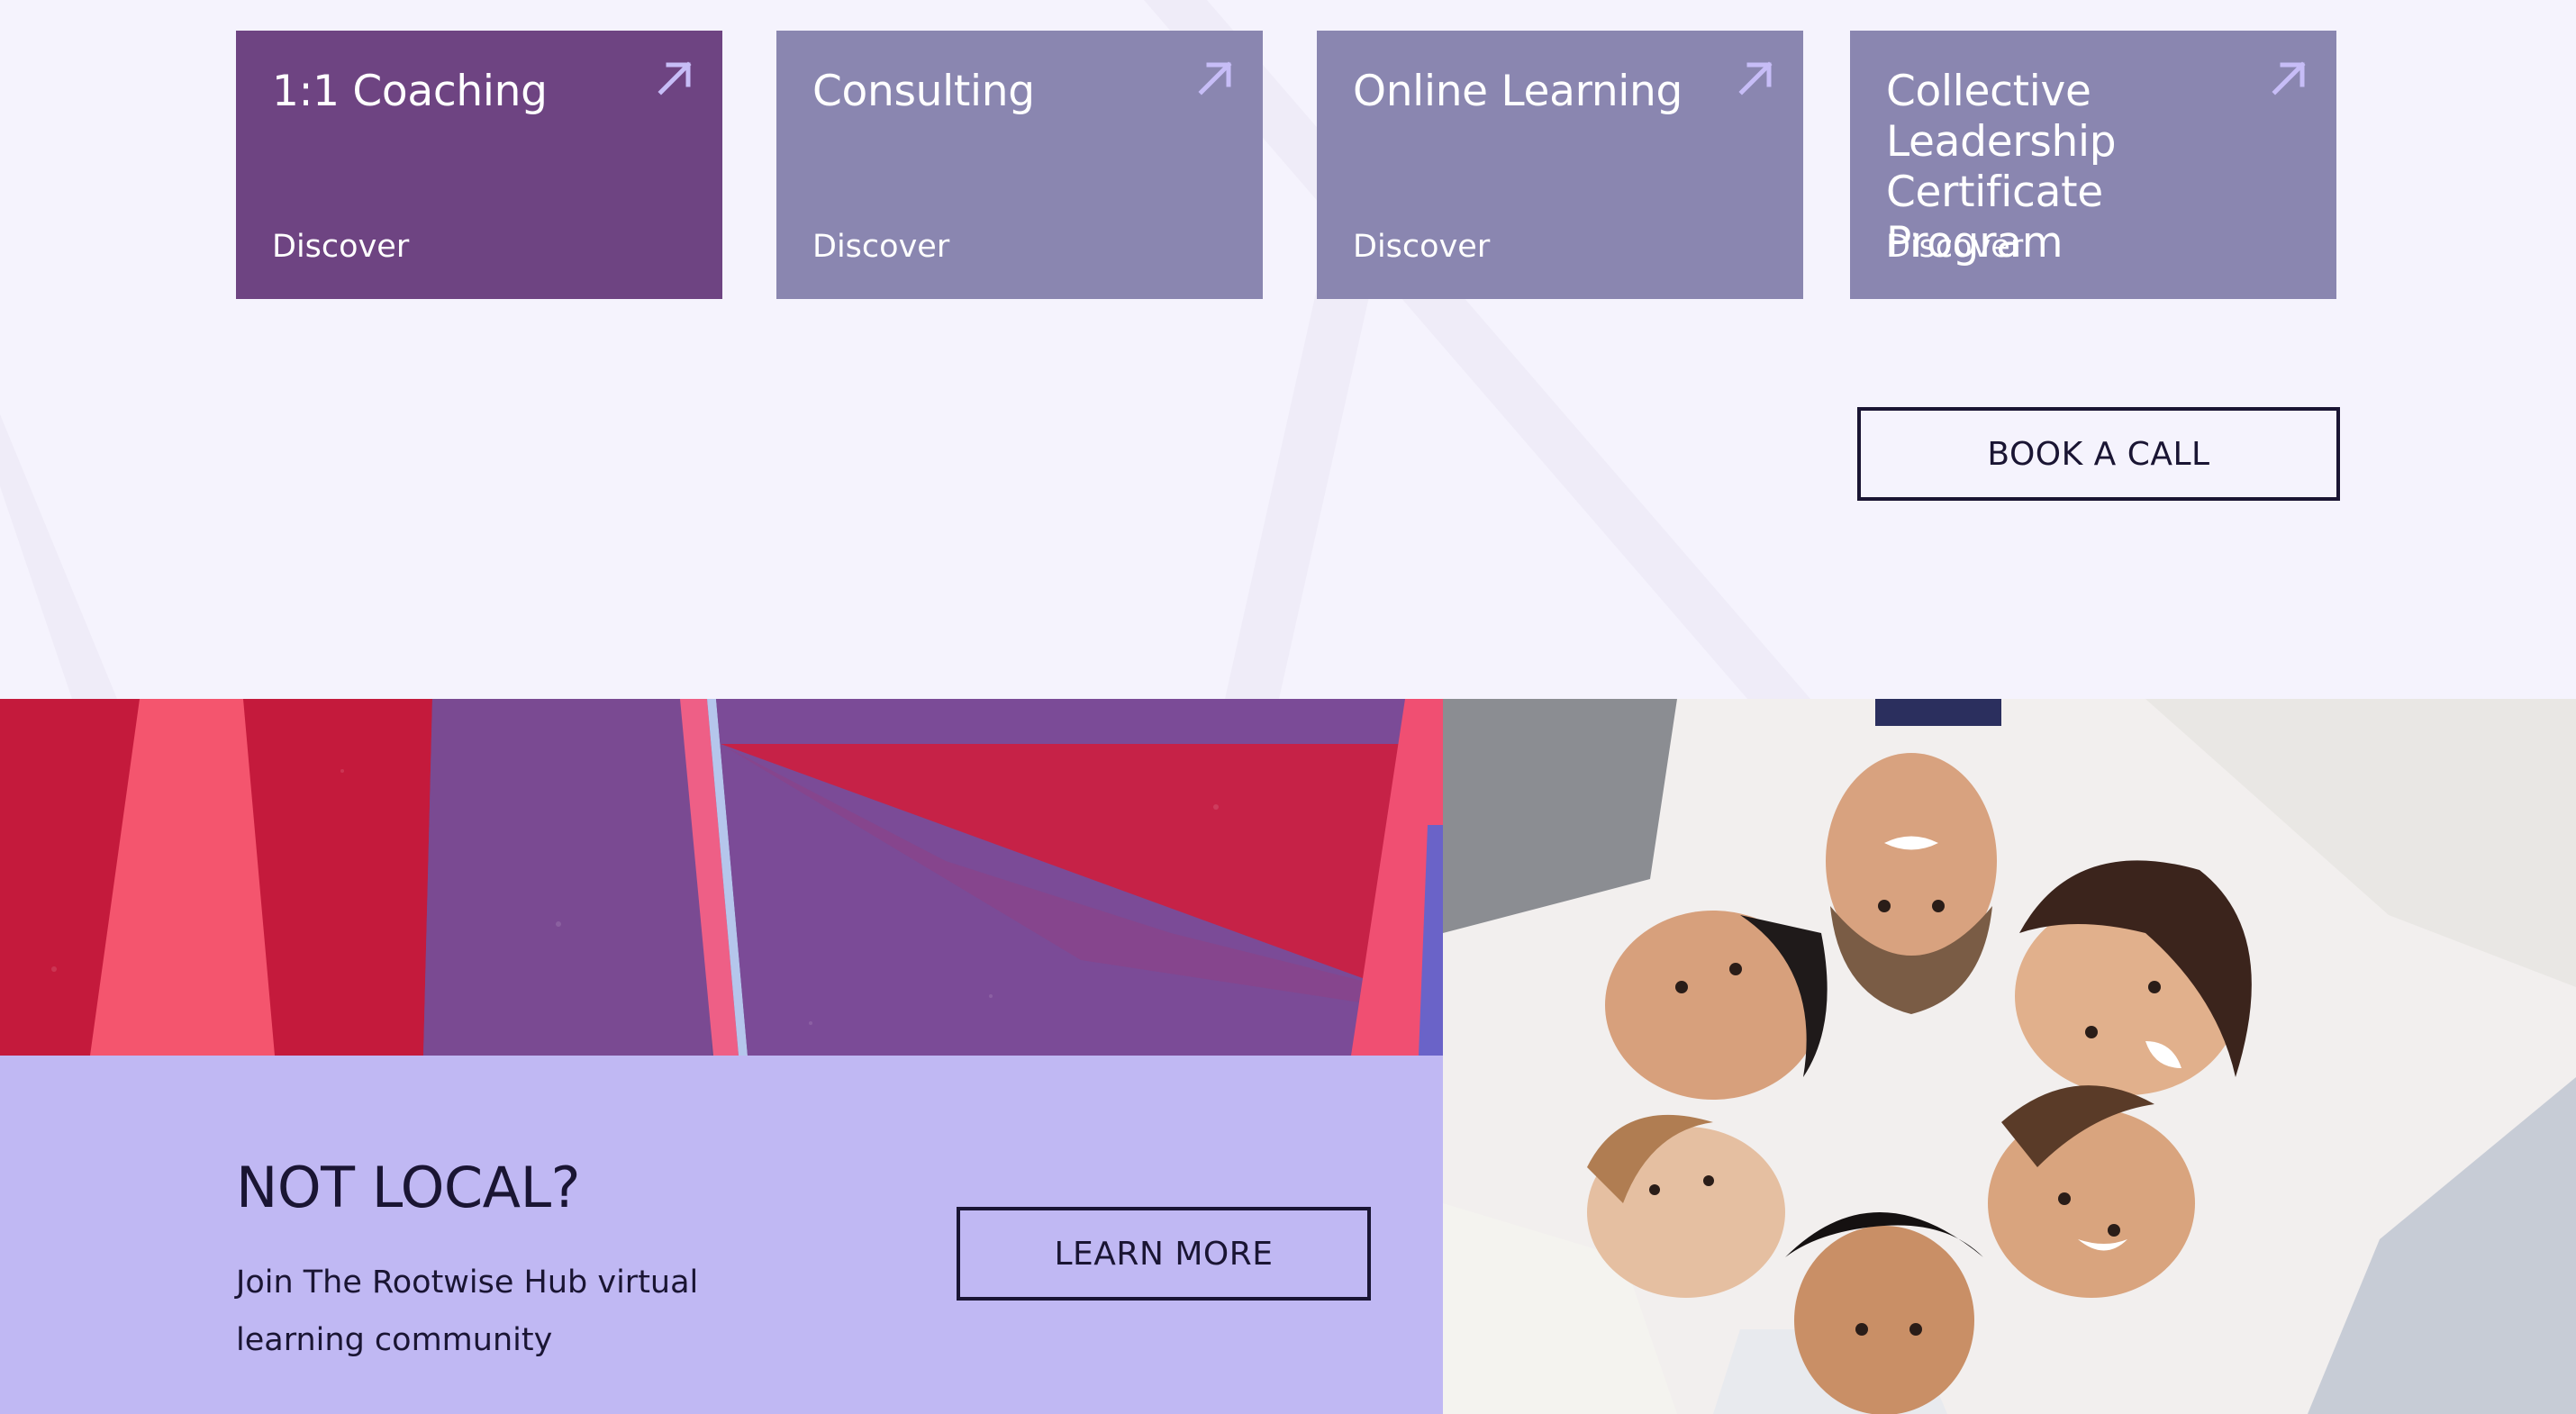  I want to click on mural-image, so click(721, 877).